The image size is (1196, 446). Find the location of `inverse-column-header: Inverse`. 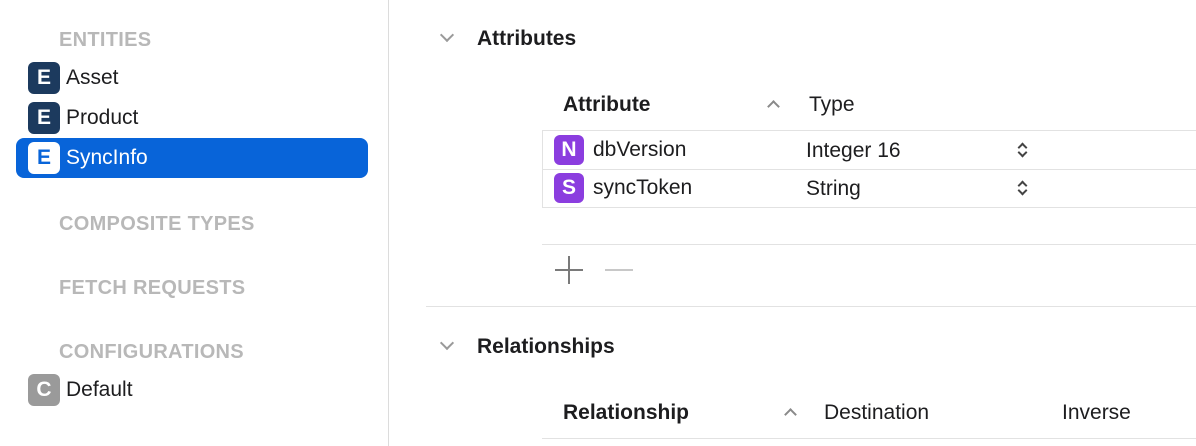

inverse-column-header: Inverse is located at coordinates (1096, 413).